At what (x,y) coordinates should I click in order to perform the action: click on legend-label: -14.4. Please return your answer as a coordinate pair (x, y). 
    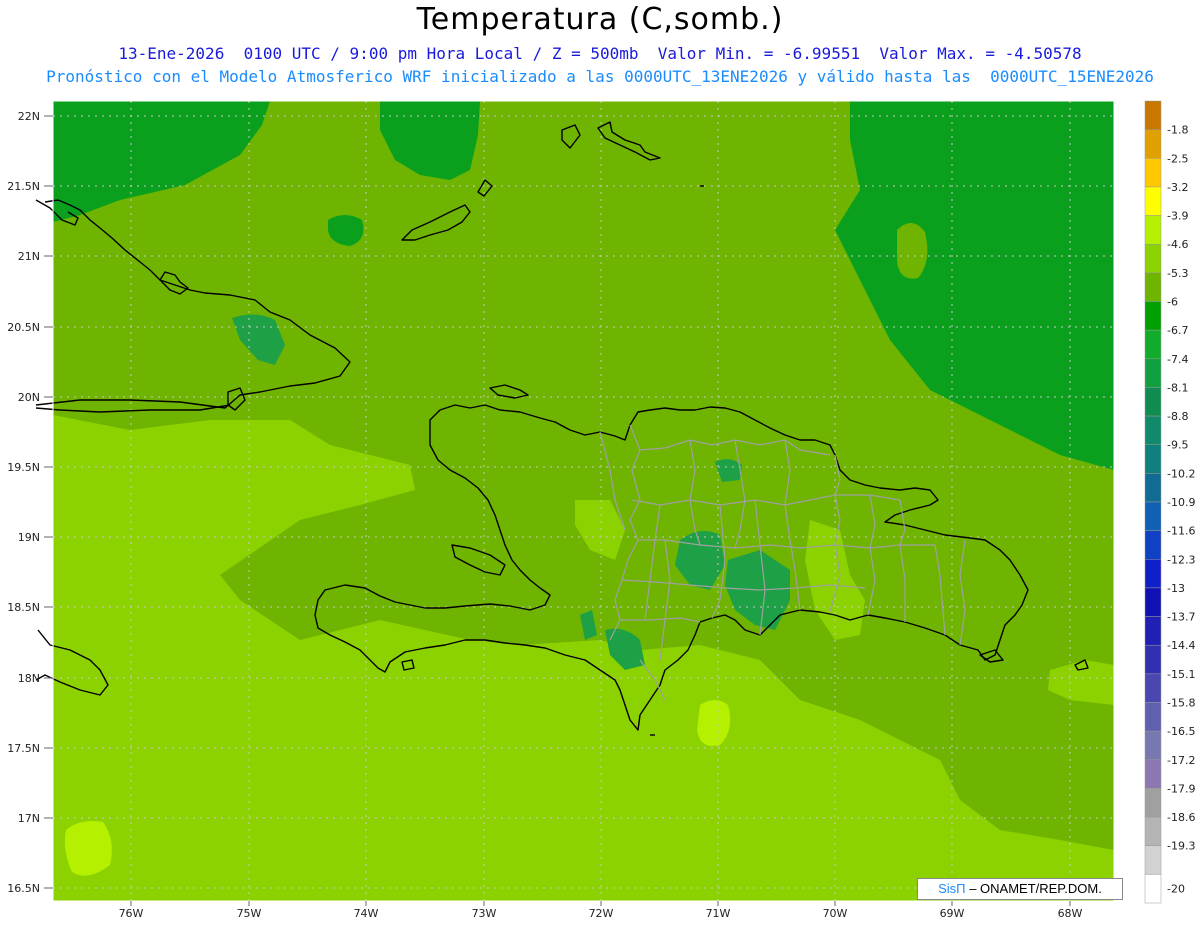
    Looking at the image, I should click on (1181, 645).